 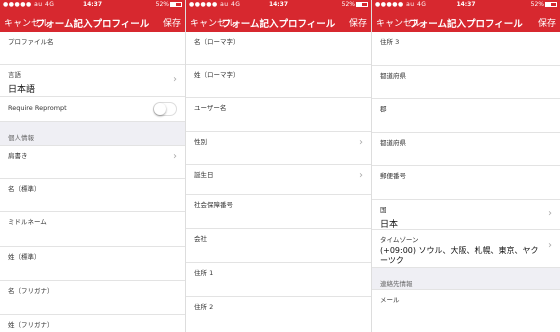 I want to click on email-label: メール, so click(x=390, y=300).